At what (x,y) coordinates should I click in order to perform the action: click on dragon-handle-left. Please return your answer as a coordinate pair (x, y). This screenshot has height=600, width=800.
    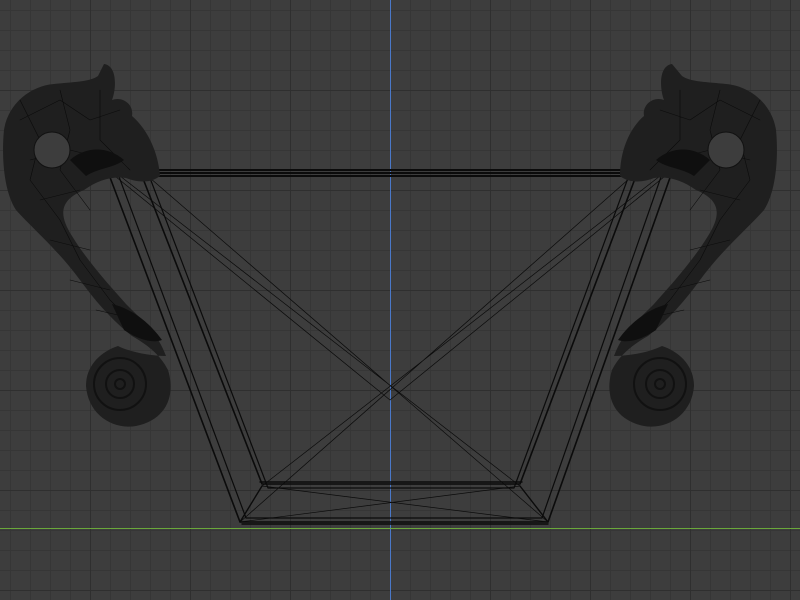
    Looking at the image, I should click on (87, 245).